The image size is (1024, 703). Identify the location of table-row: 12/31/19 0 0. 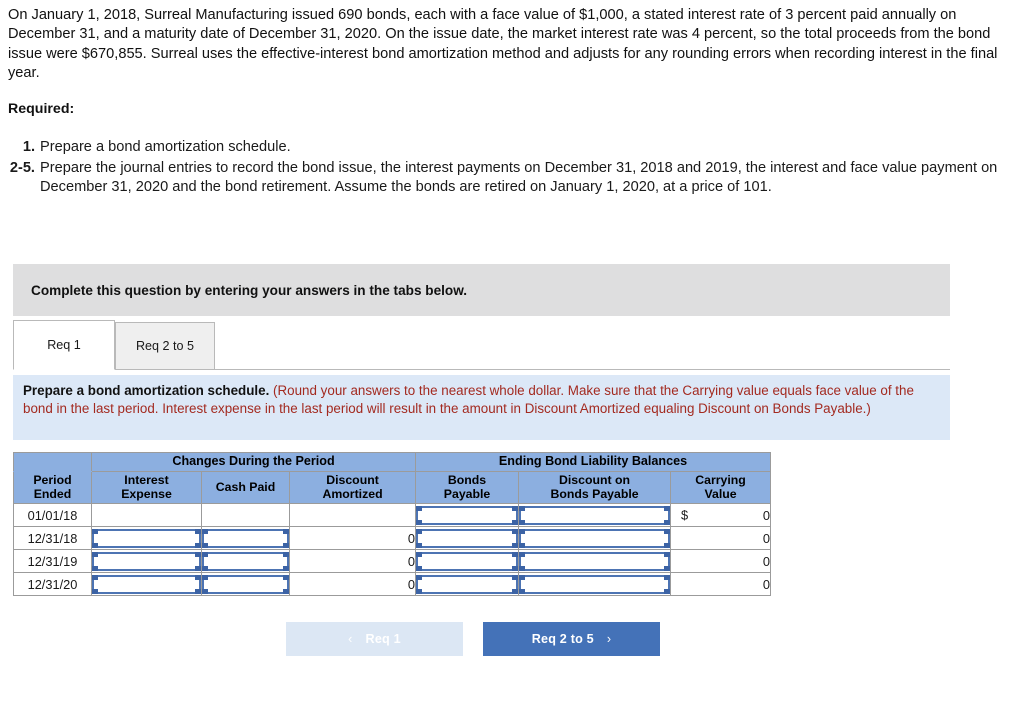
(392, 561).